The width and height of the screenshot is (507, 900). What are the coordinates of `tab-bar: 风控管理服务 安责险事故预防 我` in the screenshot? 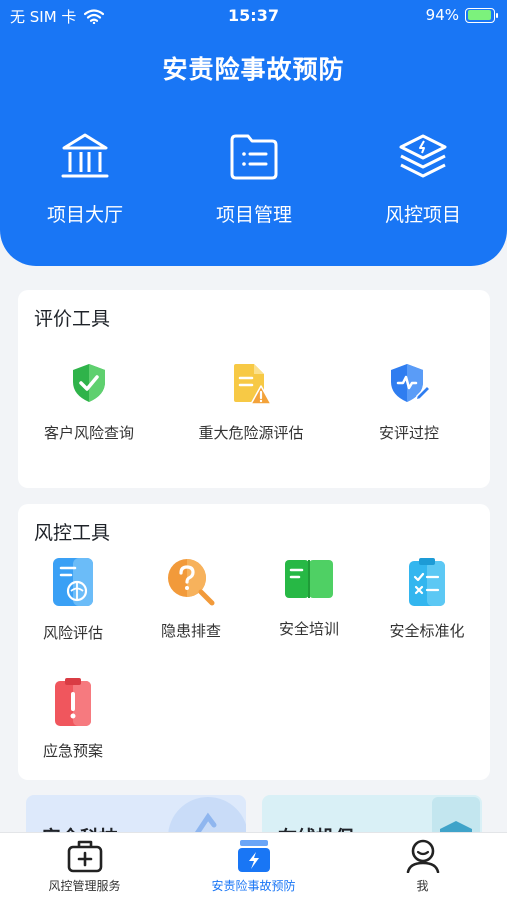 It's located at (253, 866).